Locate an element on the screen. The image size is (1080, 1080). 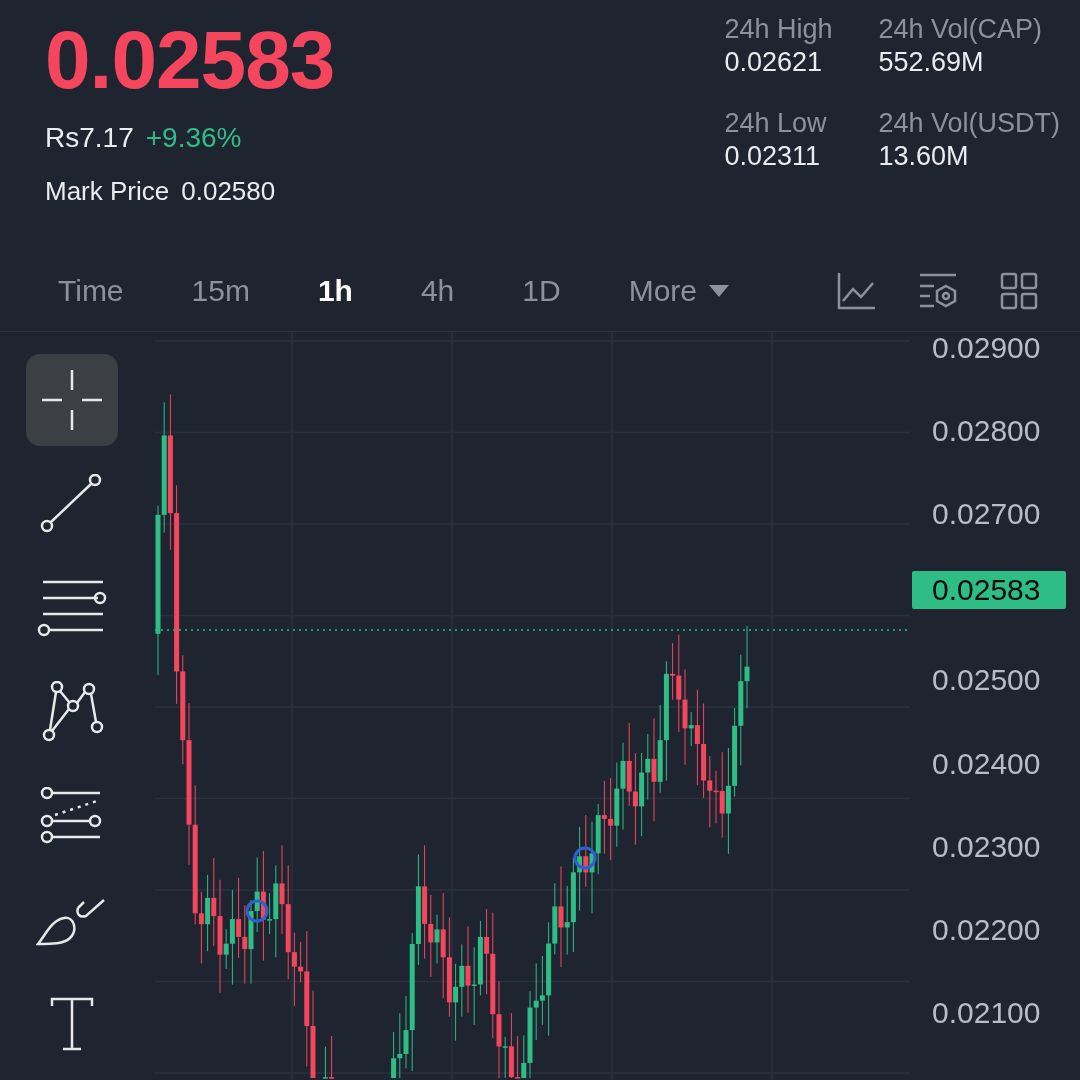
mark-price-label: Mark Price is located at coordinates (107, 191).